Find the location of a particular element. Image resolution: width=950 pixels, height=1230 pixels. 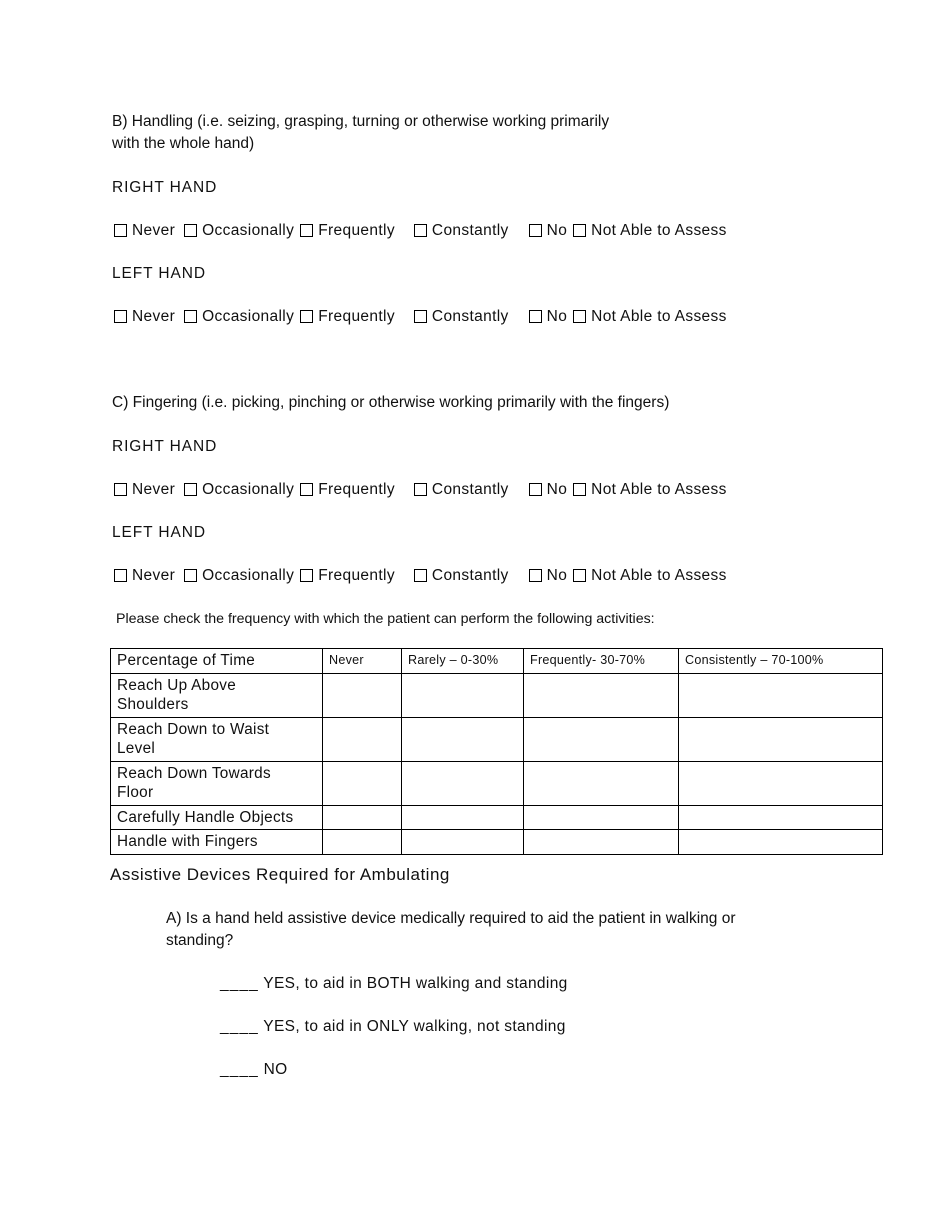

checkbox-handling-right-constantly is located at coordinates (420, 230).